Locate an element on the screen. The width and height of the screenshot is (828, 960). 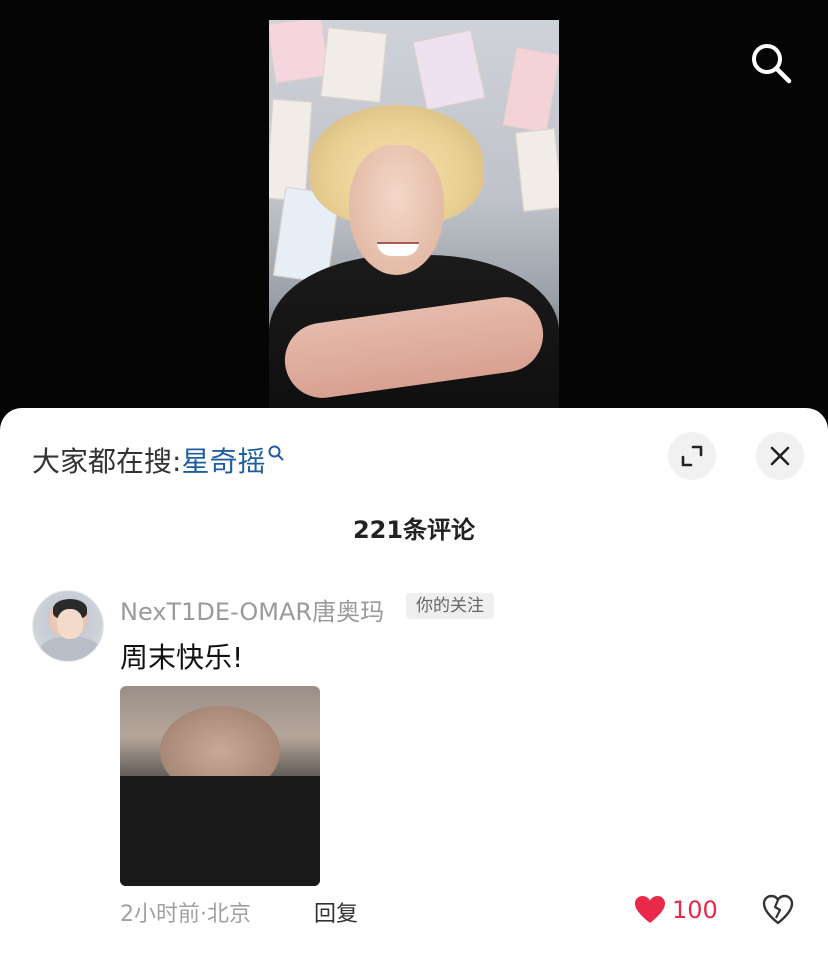
comment-count: 221条评论 is located at coordinates (414, 530).